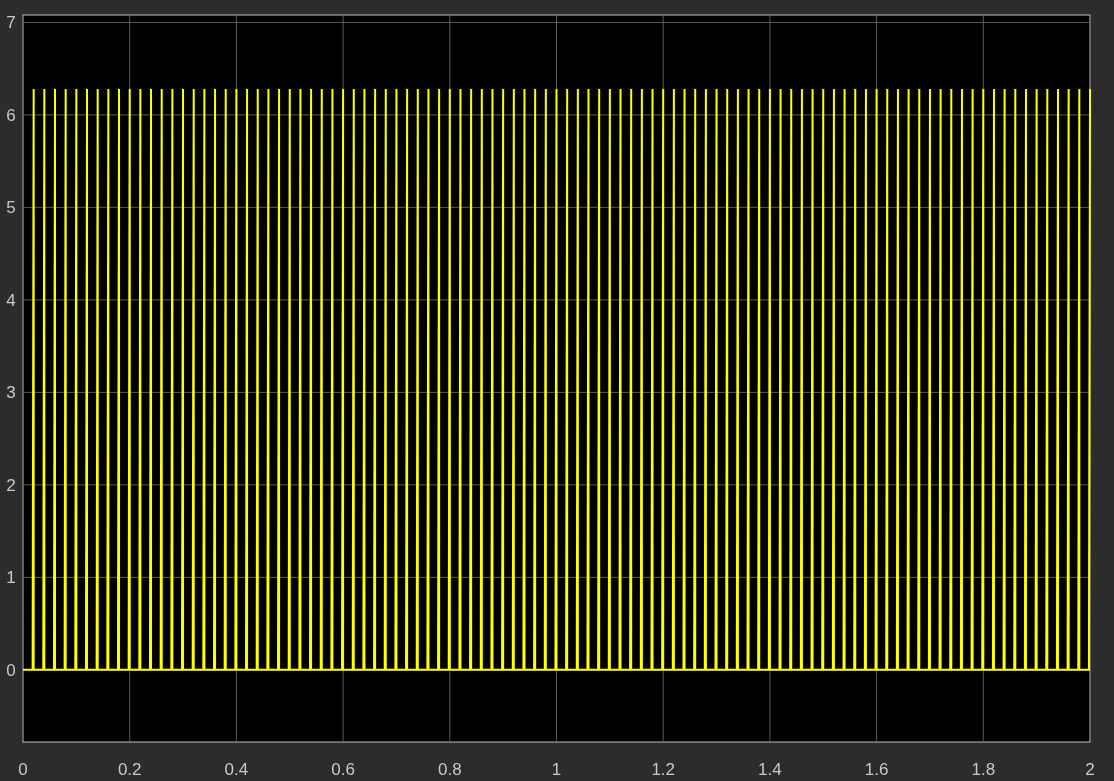  Describe the element at coordinates (770, 769) in the screenshot. I see `x-tick-label: 1.4` at that location.